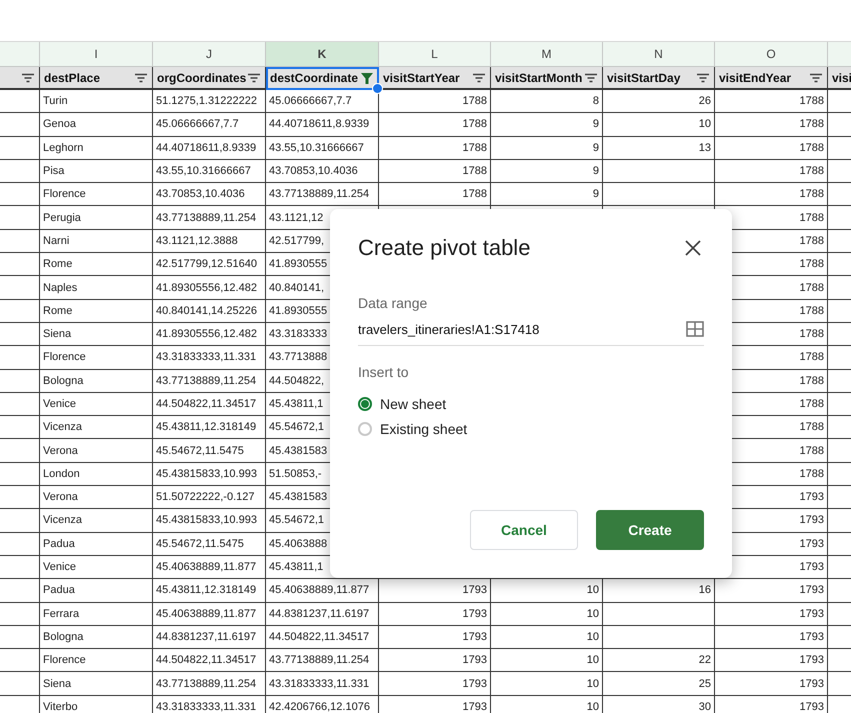 The height and width of the screenshot is (713, 851). Describe the element at coordinates (209, 428) in the screenshot. I see `table-cell: 45.43811,12.318149` at that location.